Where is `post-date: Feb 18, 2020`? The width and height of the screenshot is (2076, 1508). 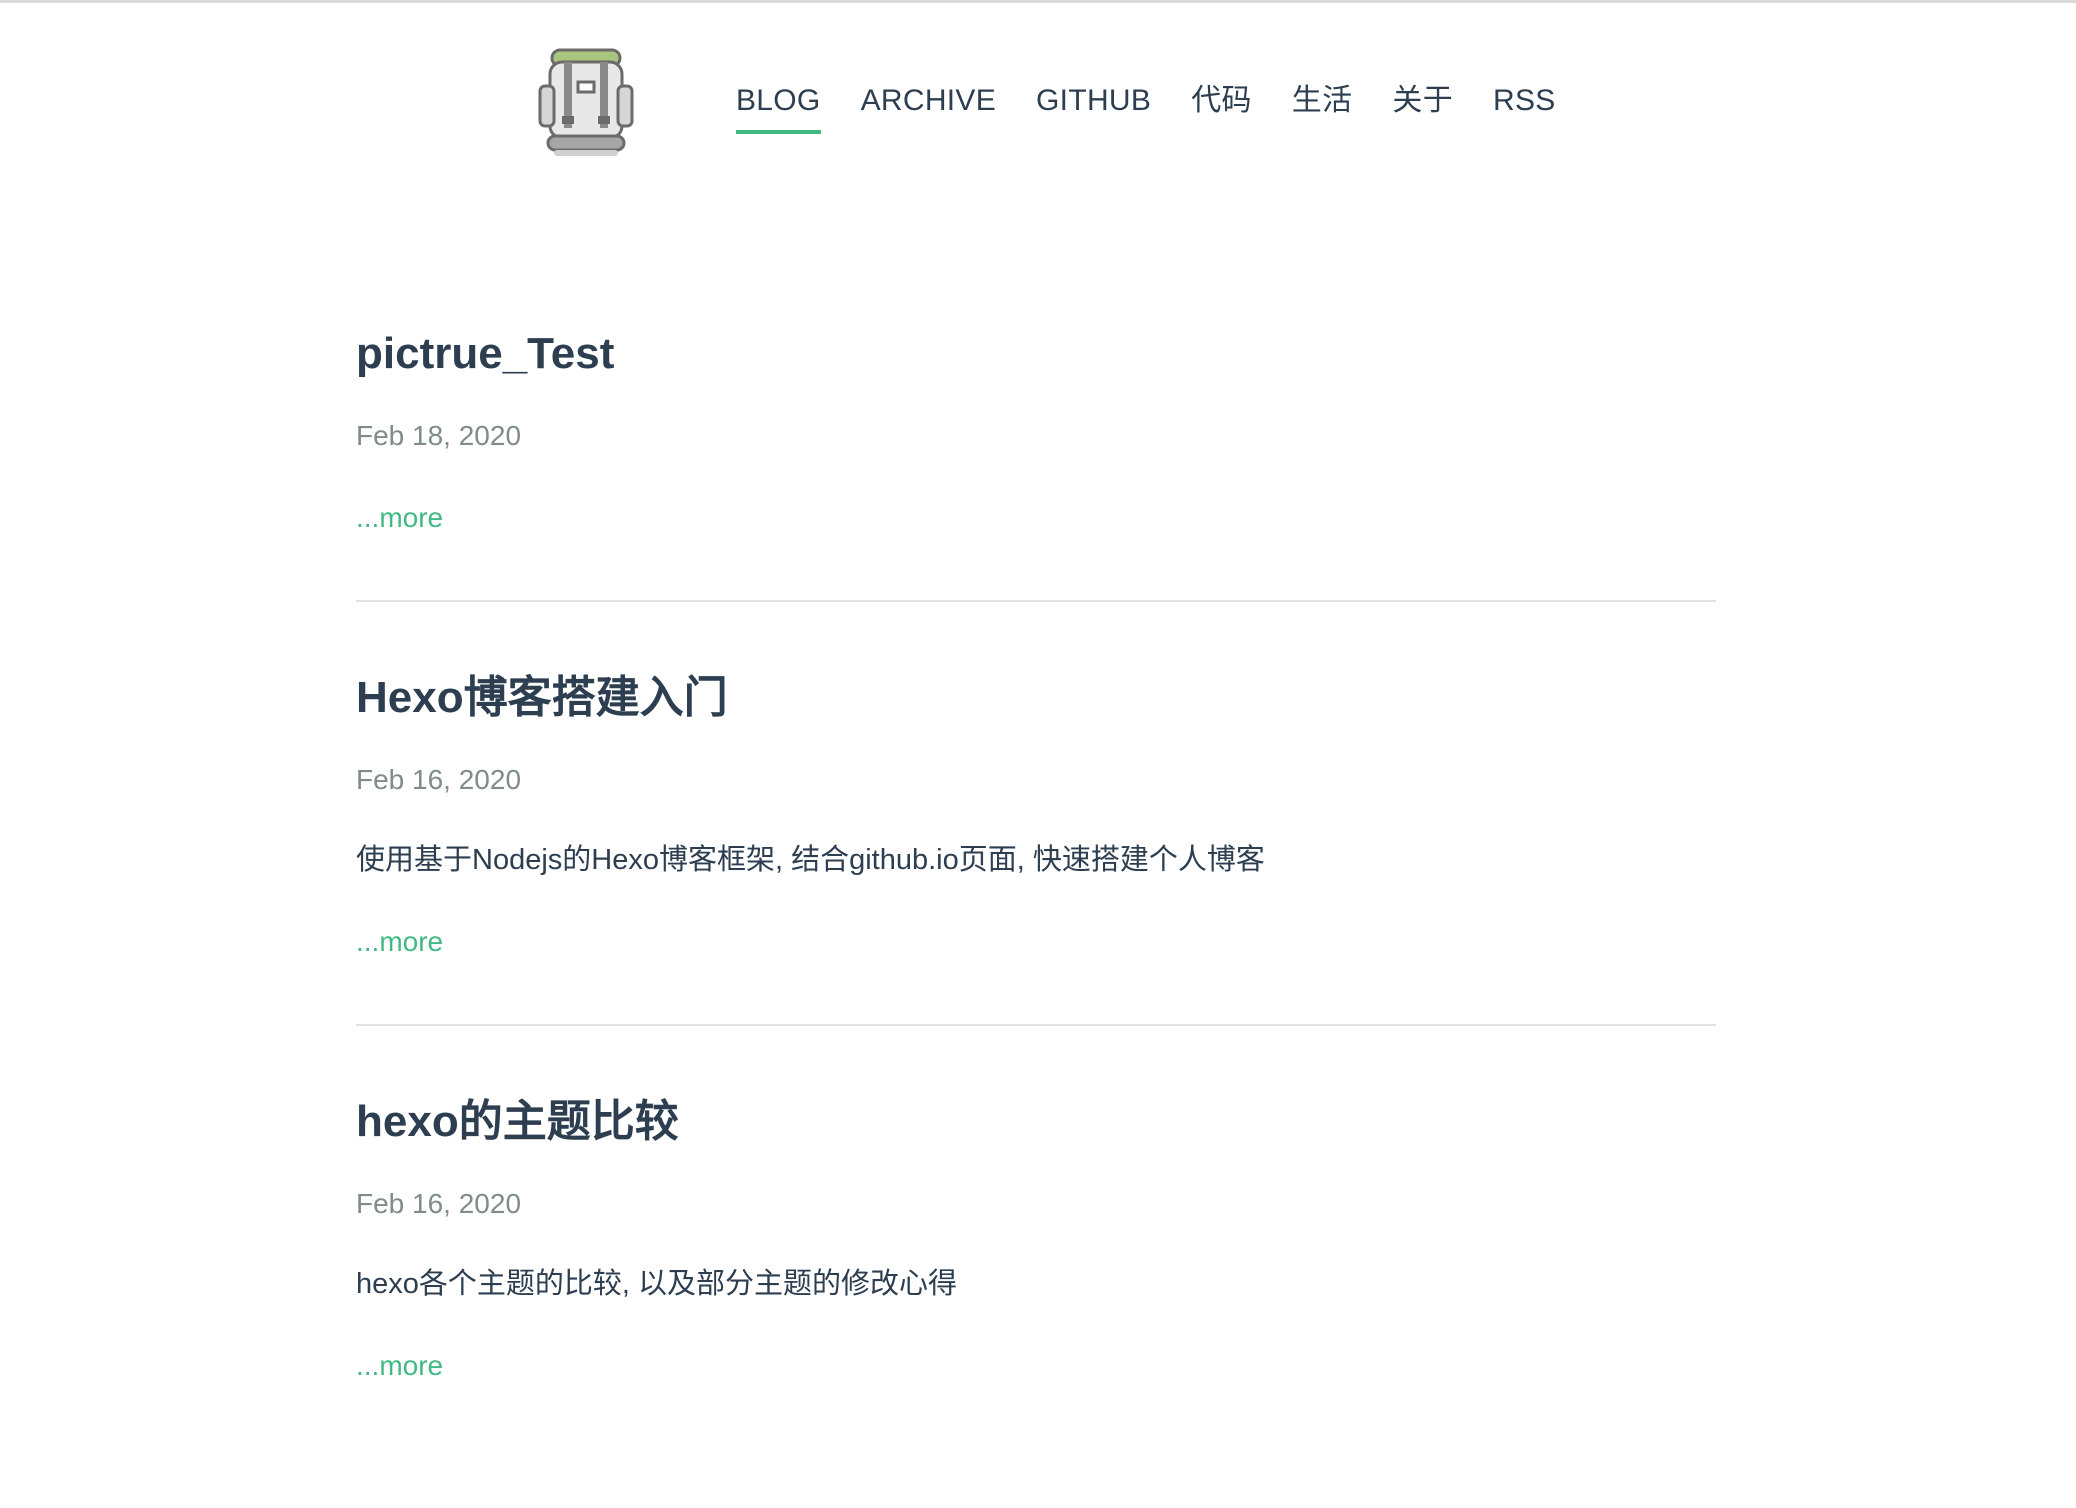
post-date: Feb 18, 2020 is located at coordinates (439, 435).